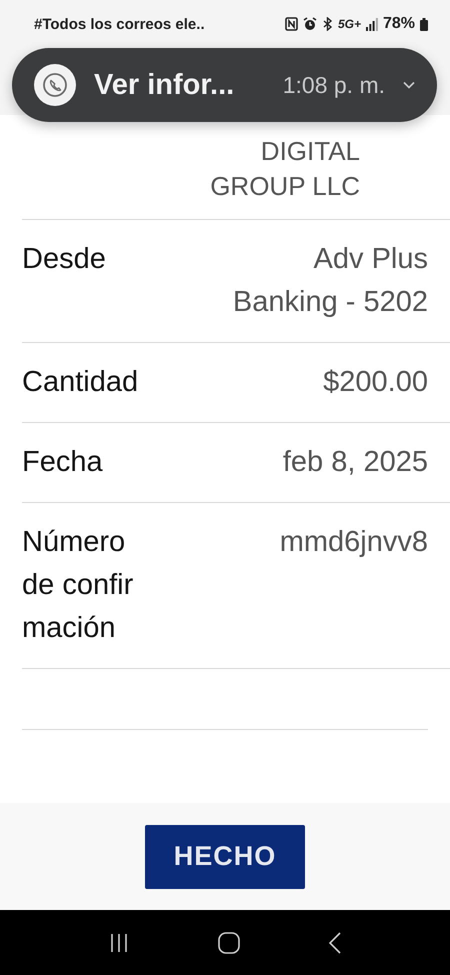  Describe the element at coordinates (310, 151) in the screenshot. I see `recipient-name-line: DIGITAL` at that location.